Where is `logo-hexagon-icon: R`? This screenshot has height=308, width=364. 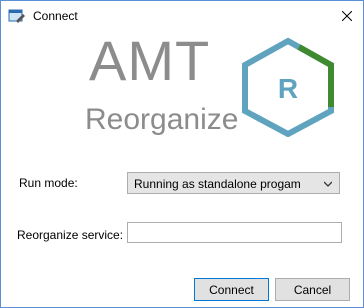 logo-hexagon-icon: R is located at coordinates (288, 87).